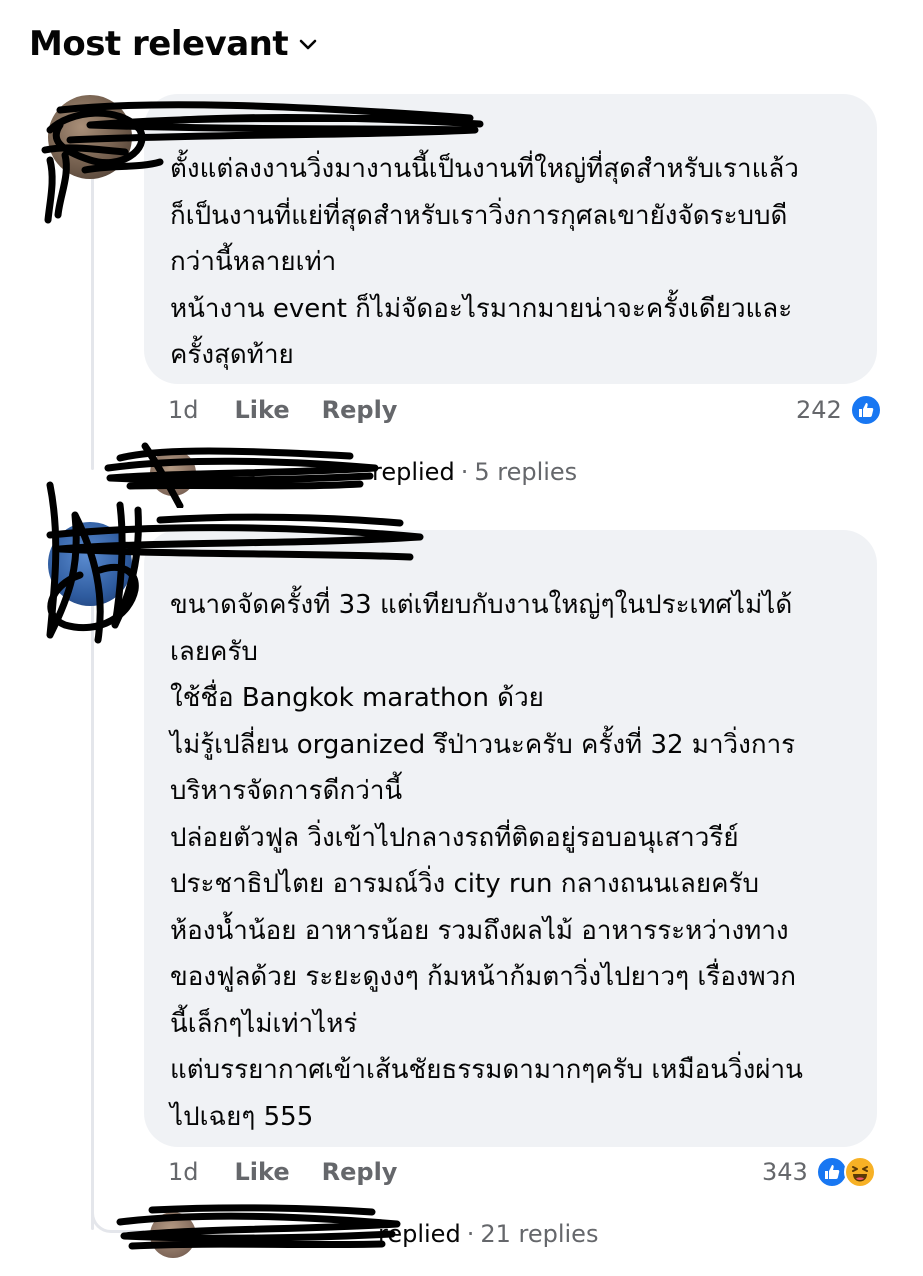 The height and width of the screenshot is (1276, 923). I want to click on reaction-count: 343, so click(785, 1172).